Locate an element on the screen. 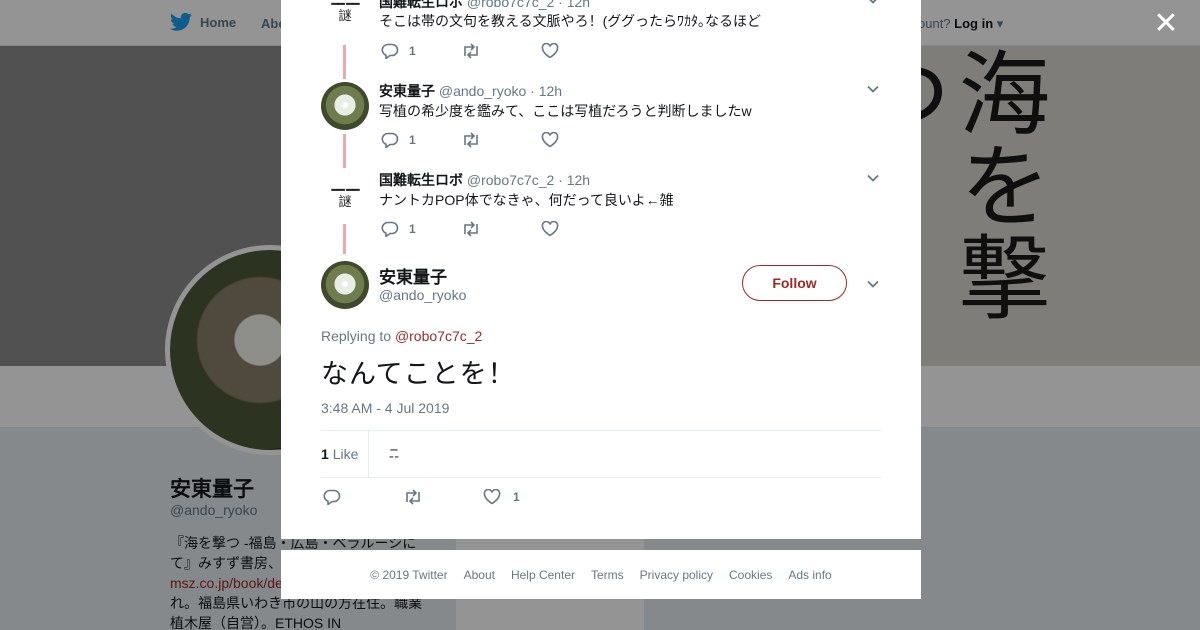 The width and height of the screenshot is (1200, 630). tweet-header: 国難転生ロボ @robo7c7c_2 · 12h is located at coordinates (484, 180).